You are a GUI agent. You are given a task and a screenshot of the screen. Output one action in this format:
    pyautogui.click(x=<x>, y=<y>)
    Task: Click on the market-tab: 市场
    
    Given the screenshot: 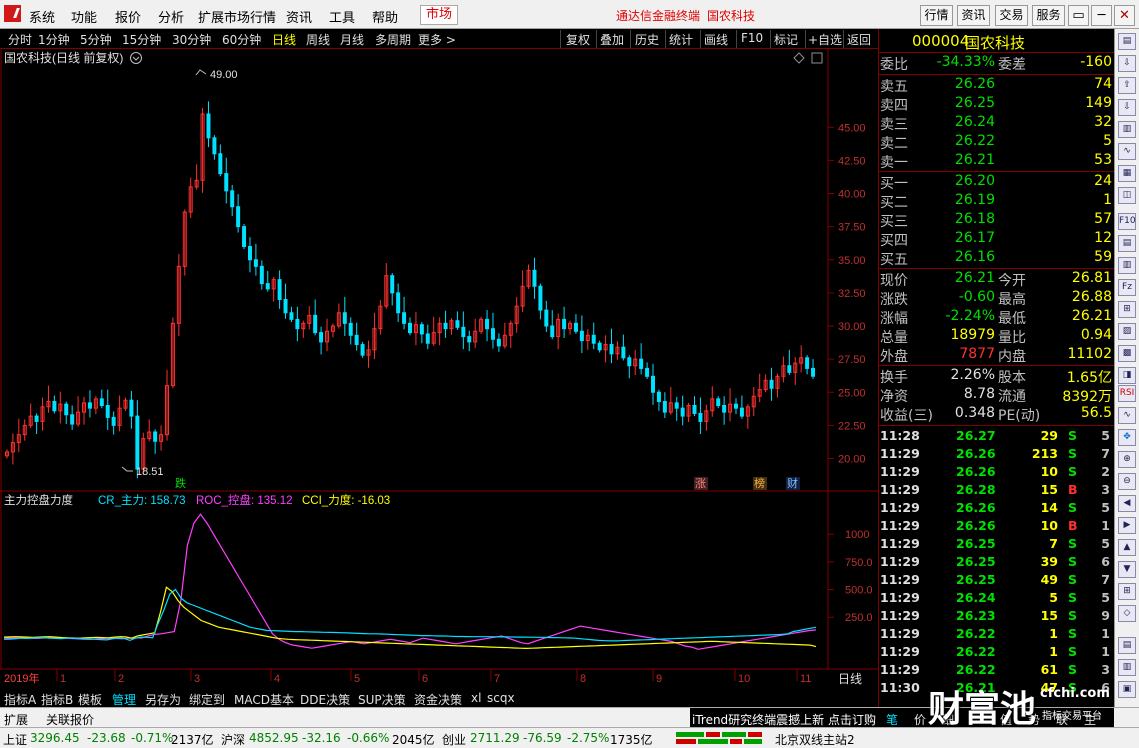 What is the action you would take?
    pyautogui.click(x=439, y=15)
    